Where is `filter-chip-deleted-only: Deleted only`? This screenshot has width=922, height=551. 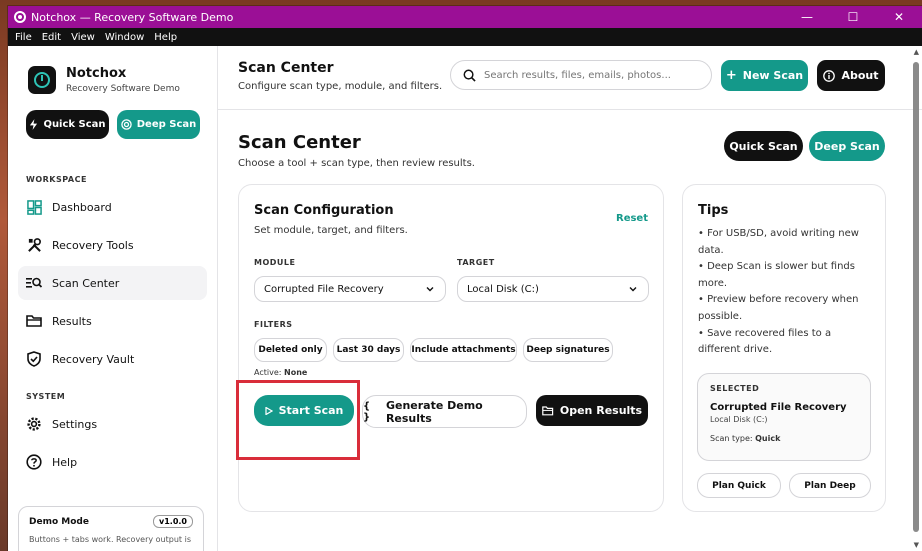
filter-chip-deleted-only: Deleted only is located at coordinates (290, 350).